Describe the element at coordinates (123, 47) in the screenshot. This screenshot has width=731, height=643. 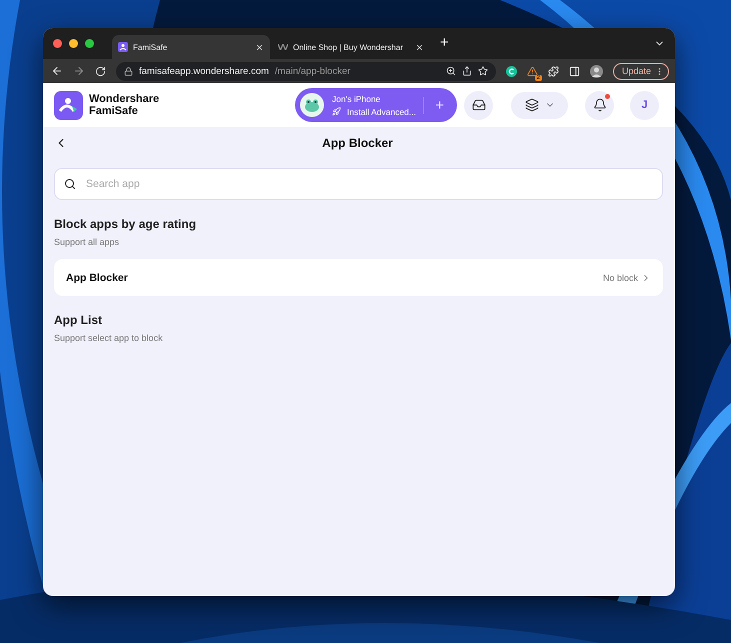
I see `app-icon` at that location.